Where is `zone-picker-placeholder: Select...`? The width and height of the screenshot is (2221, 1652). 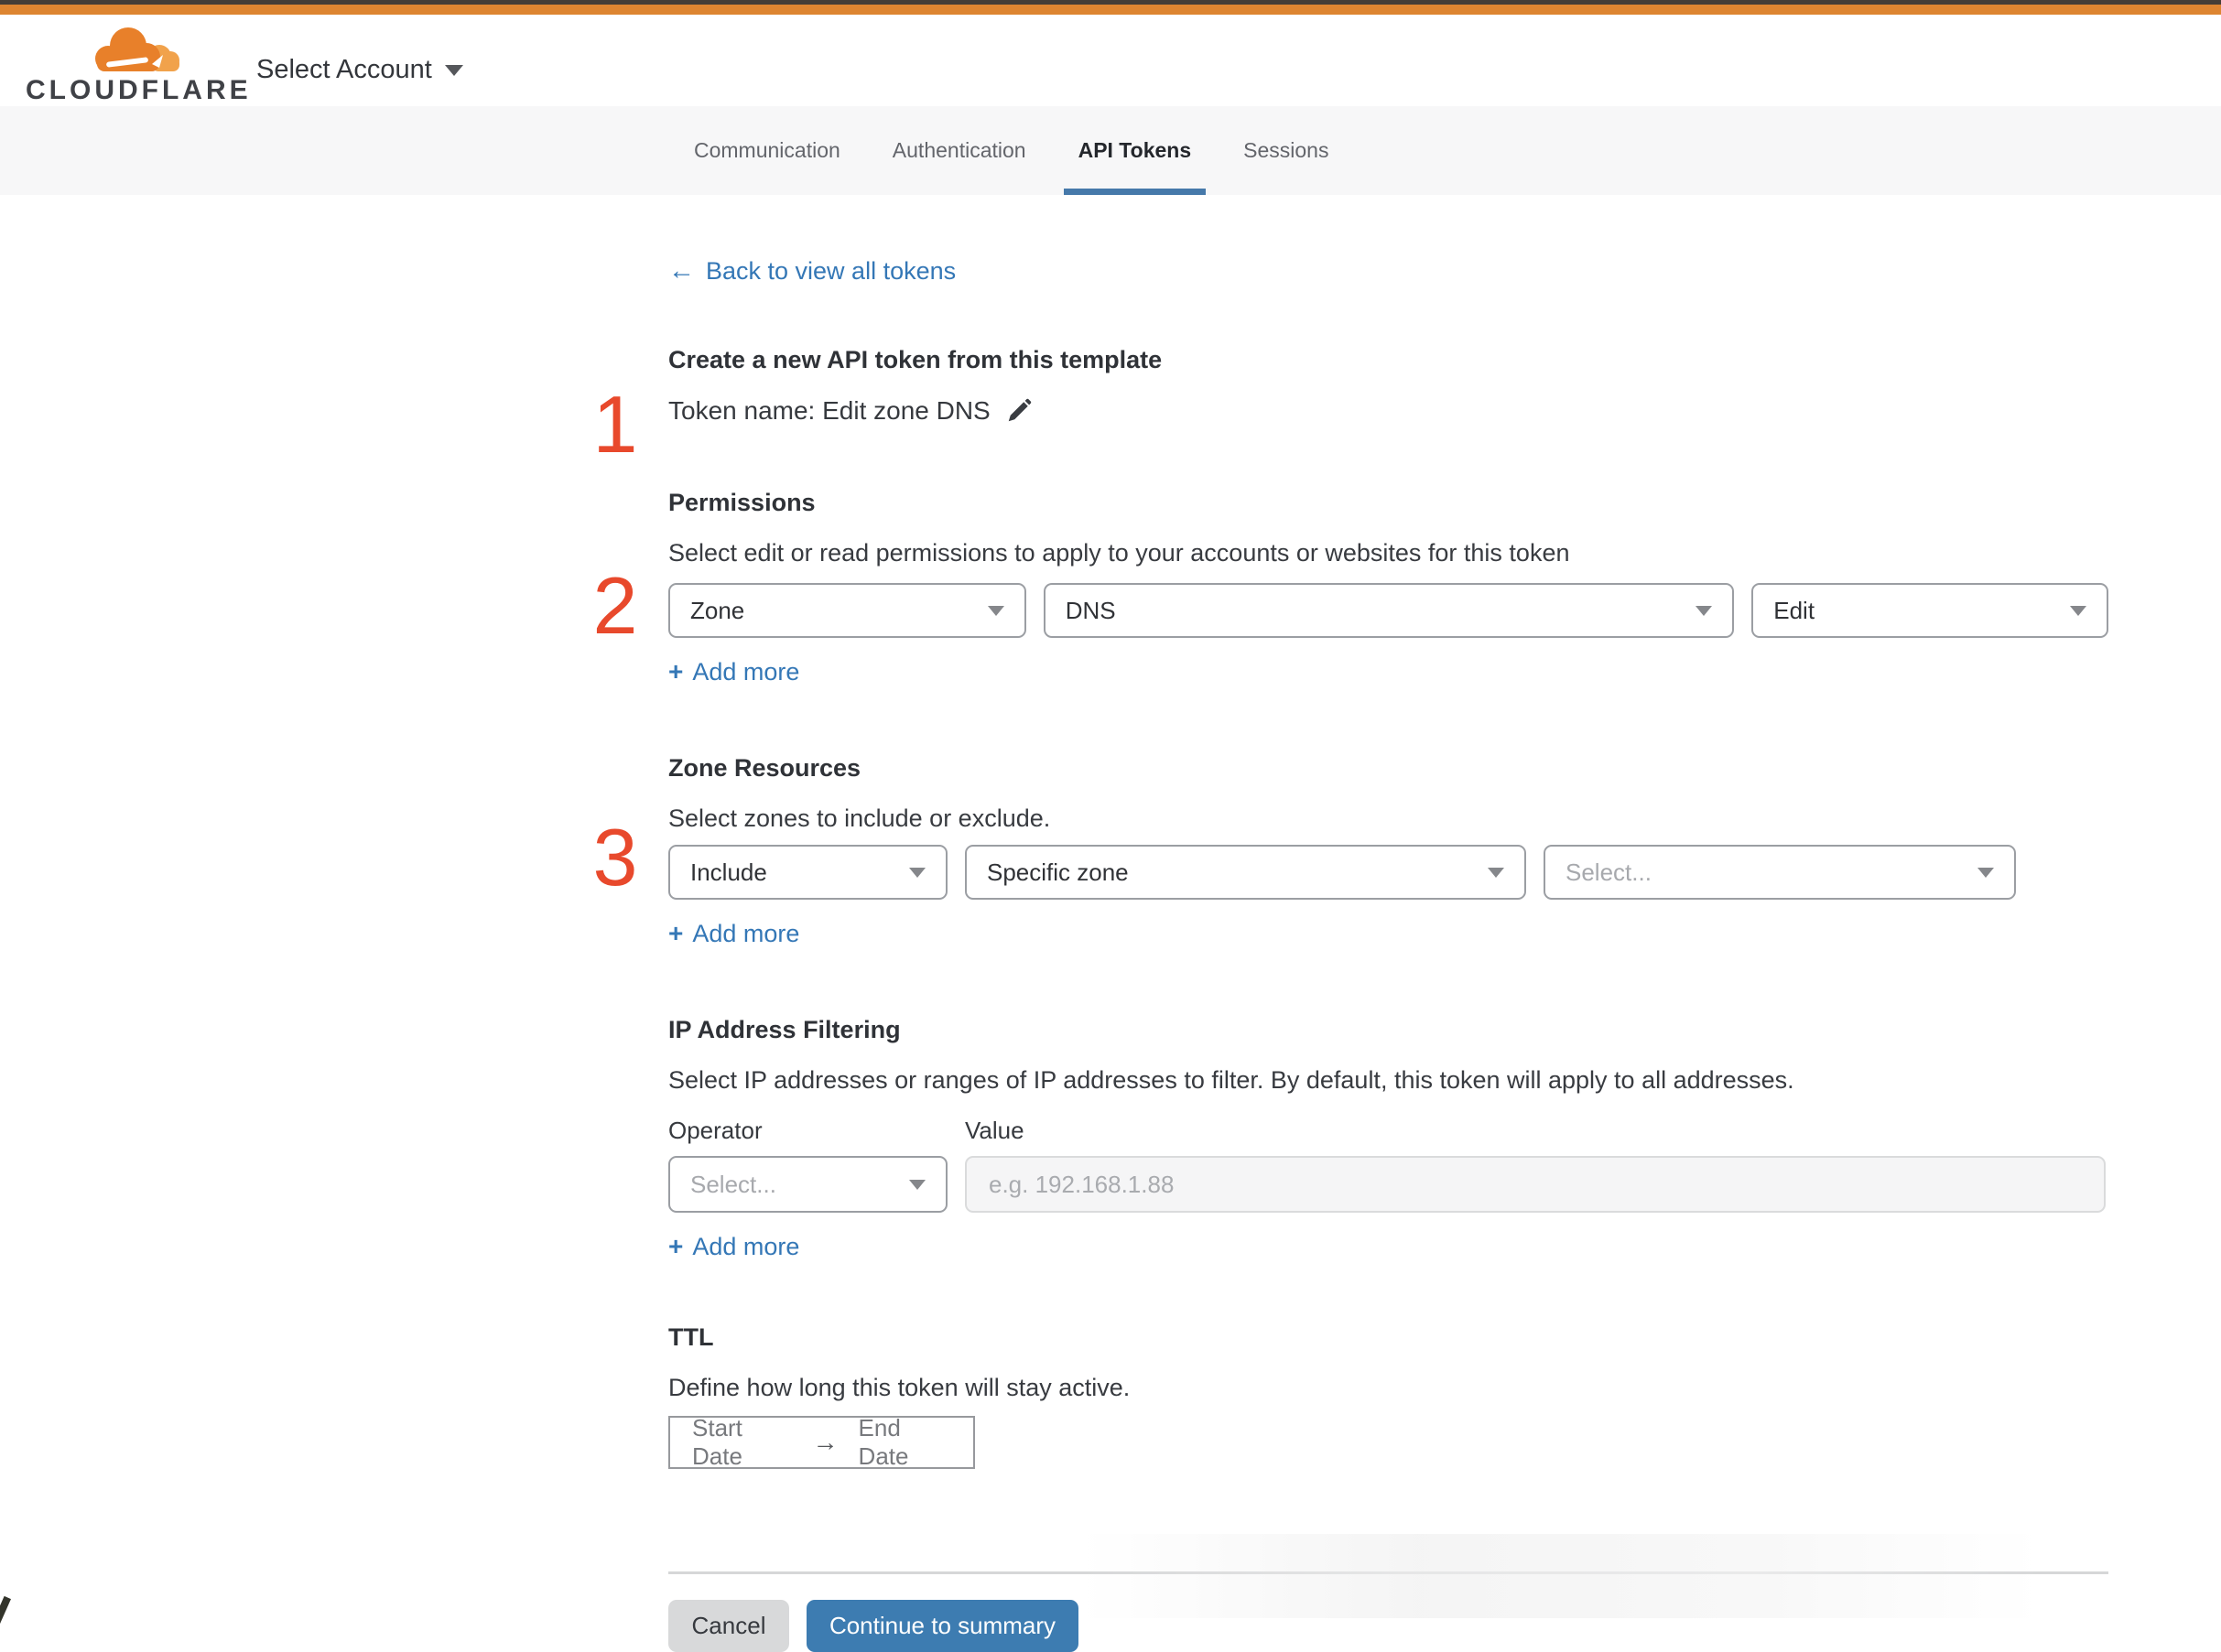
zone-picker-placeholder: Select... is located at coordinates (1609, 872).